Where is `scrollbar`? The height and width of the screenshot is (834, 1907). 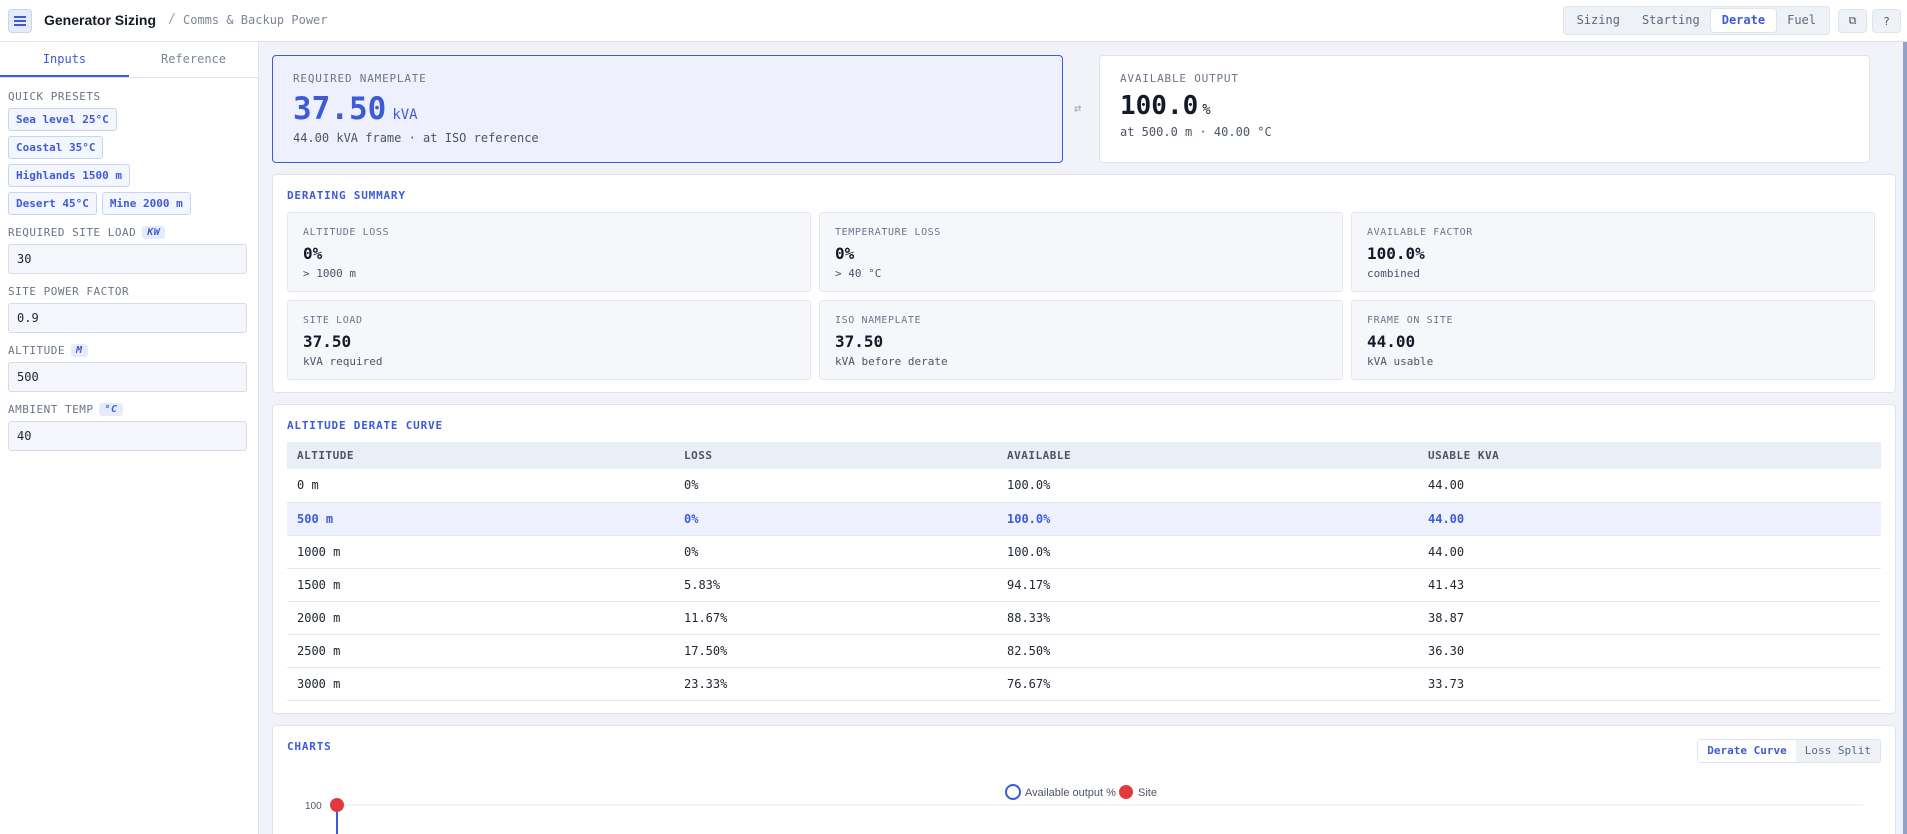 scrollbar is located at coordinates (1905, 438).